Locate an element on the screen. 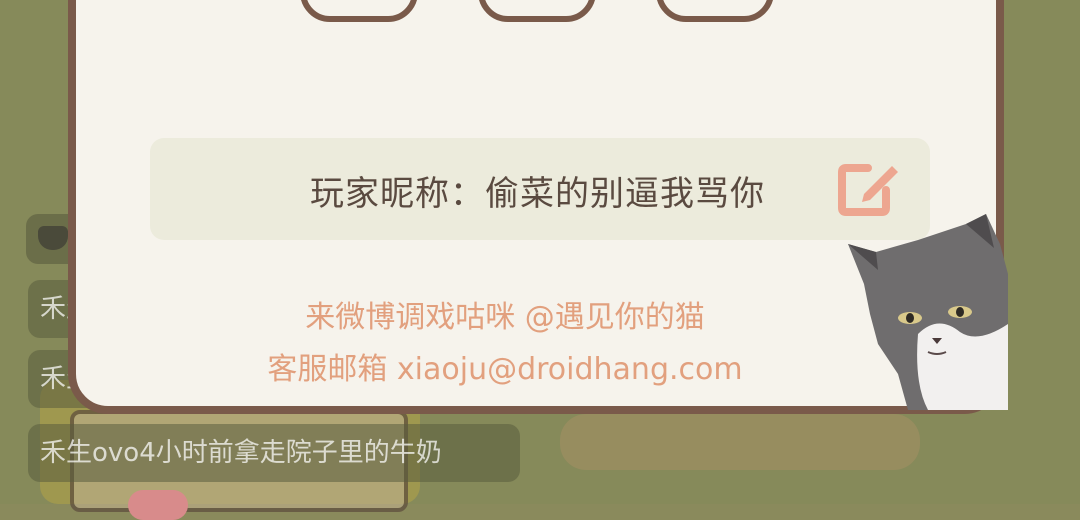 This screenshot has width=1080, height=520. gift-tile-button is located at coordinates (359, 11).